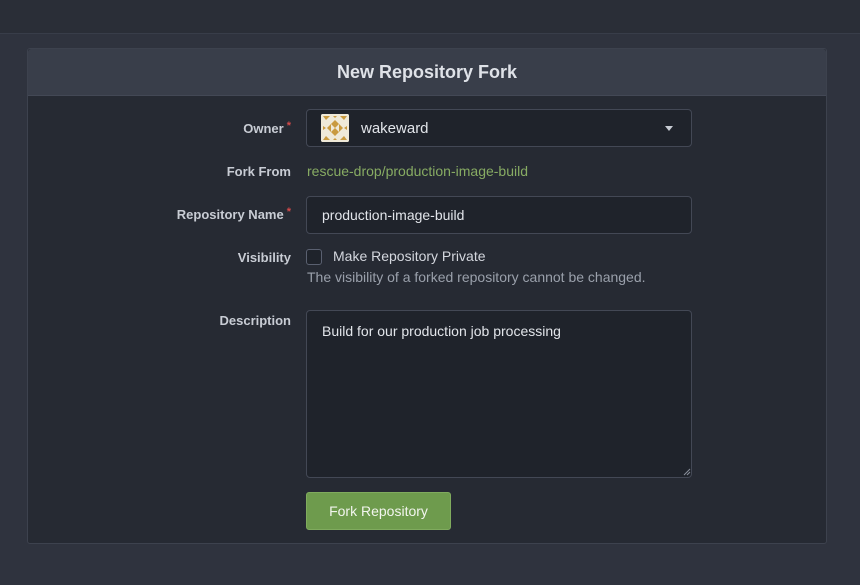 The image size is (860, 585). Describe the element at coordinates (395, 128) in the screenshot. I see `owner-name: wakeward` at that location.